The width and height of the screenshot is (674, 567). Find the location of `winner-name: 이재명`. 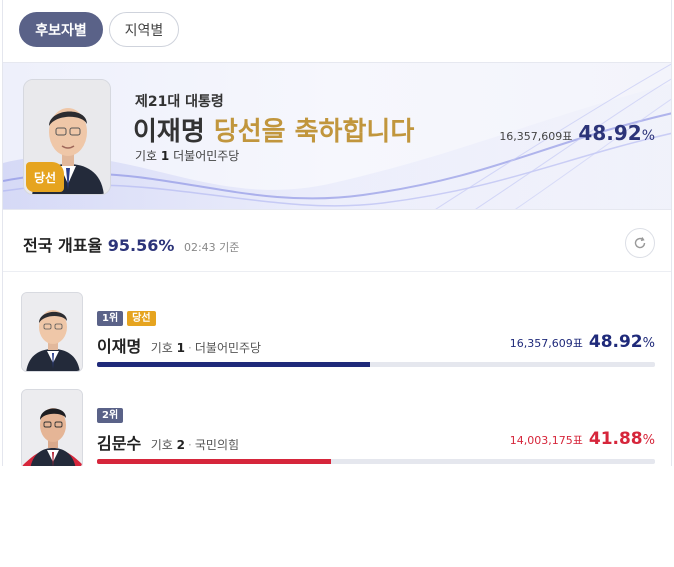

winner-name: 이재명 is located at coordinates (169, 132).